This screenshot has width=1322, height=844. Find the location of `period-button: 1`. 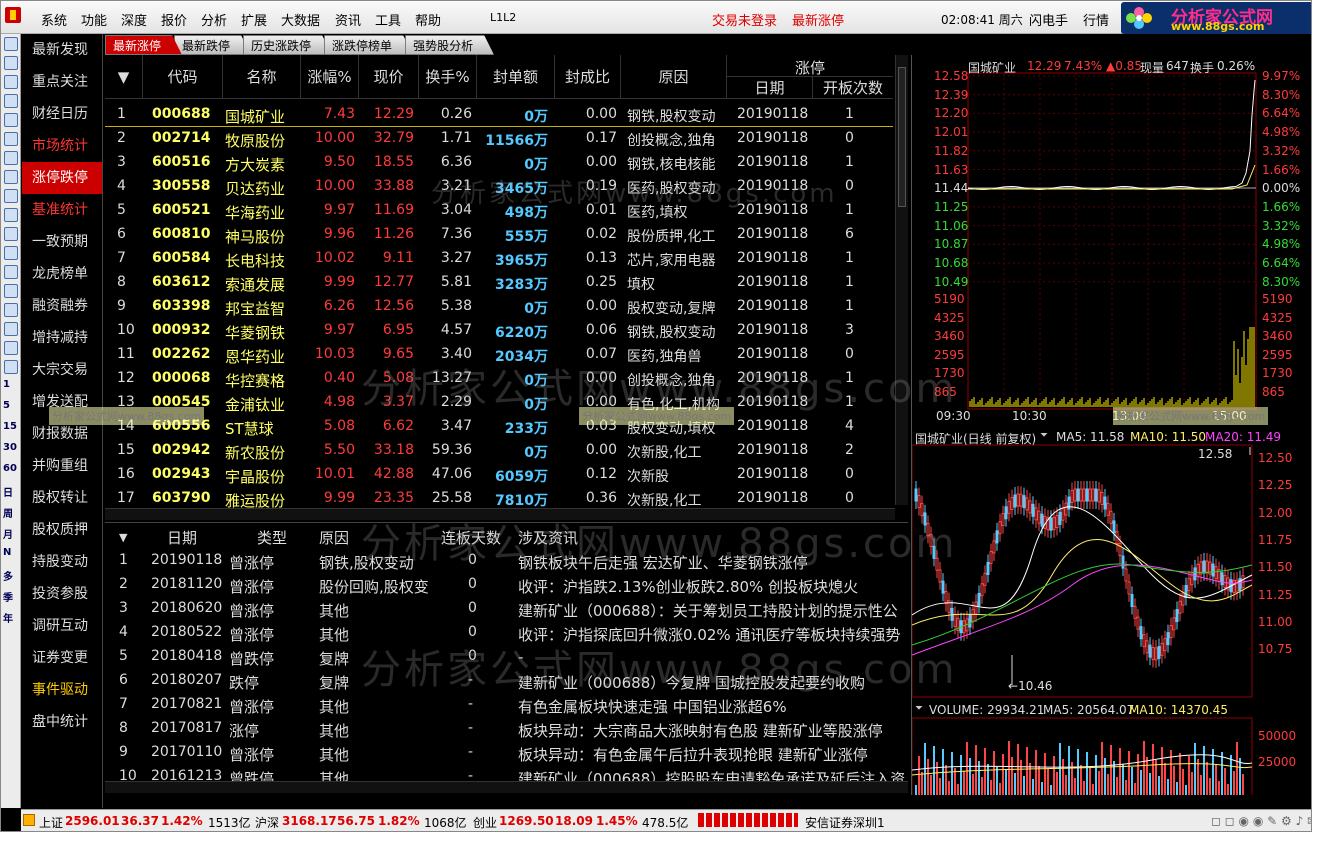

period-button: 1 is located at coordinates (10, 389).